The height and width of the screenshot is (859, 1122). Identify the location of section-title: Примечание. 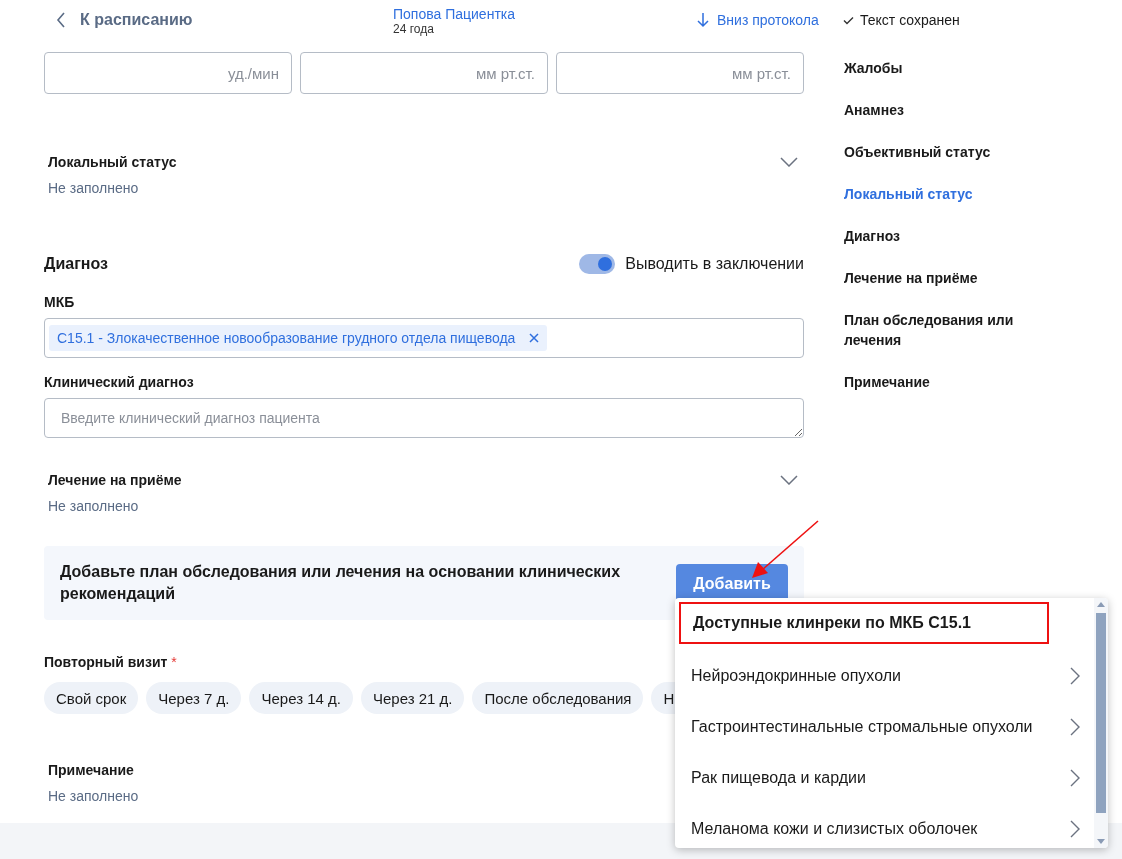
(91, 770).